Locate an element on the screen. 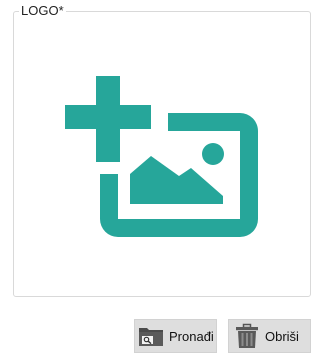 The height and width of the screenshot is (362, 326). delete-button-label: Obriši is located at coordinates (282, 336).